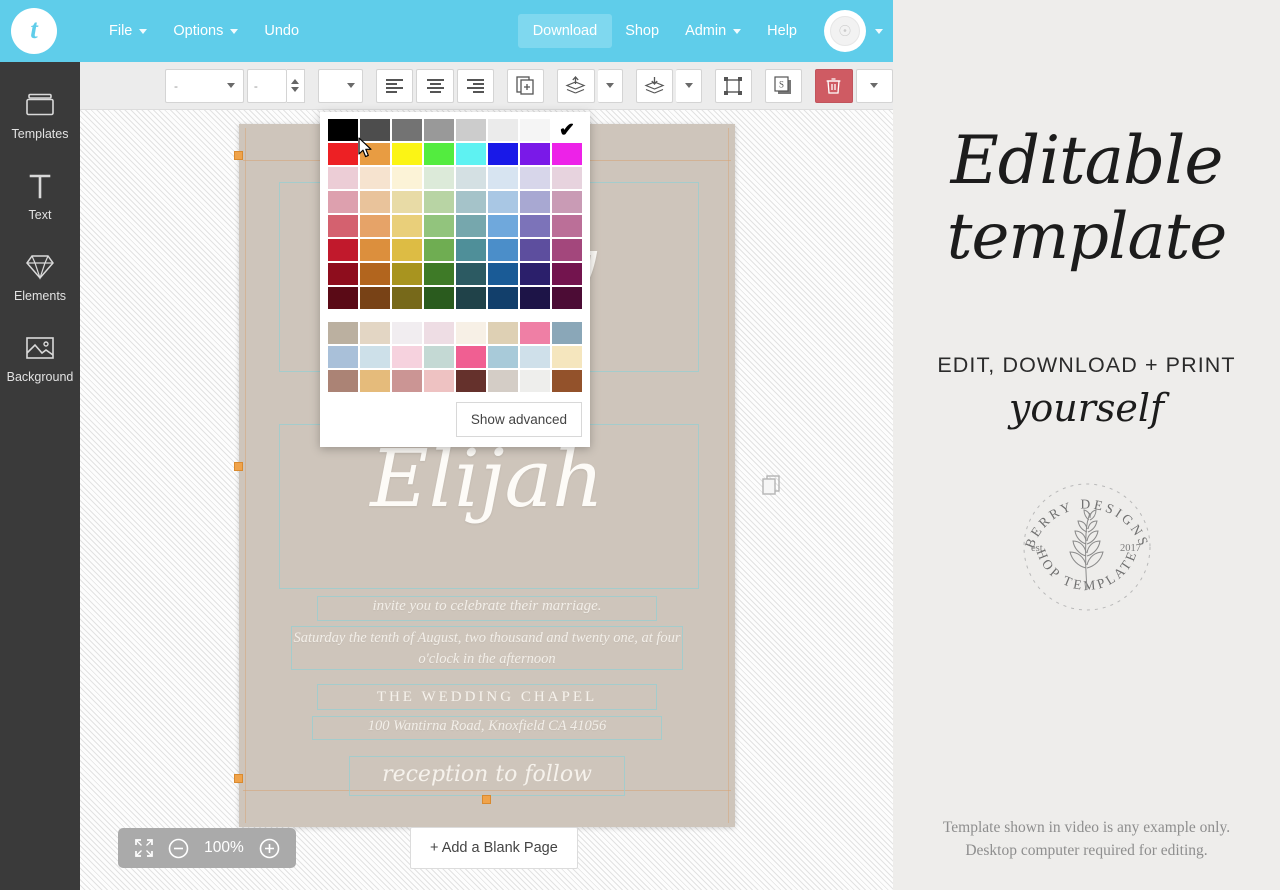 Image resolution: width=1280 pixels, height=890 pixels. I want to click on bring-forward-options-button, so click(610, 85).